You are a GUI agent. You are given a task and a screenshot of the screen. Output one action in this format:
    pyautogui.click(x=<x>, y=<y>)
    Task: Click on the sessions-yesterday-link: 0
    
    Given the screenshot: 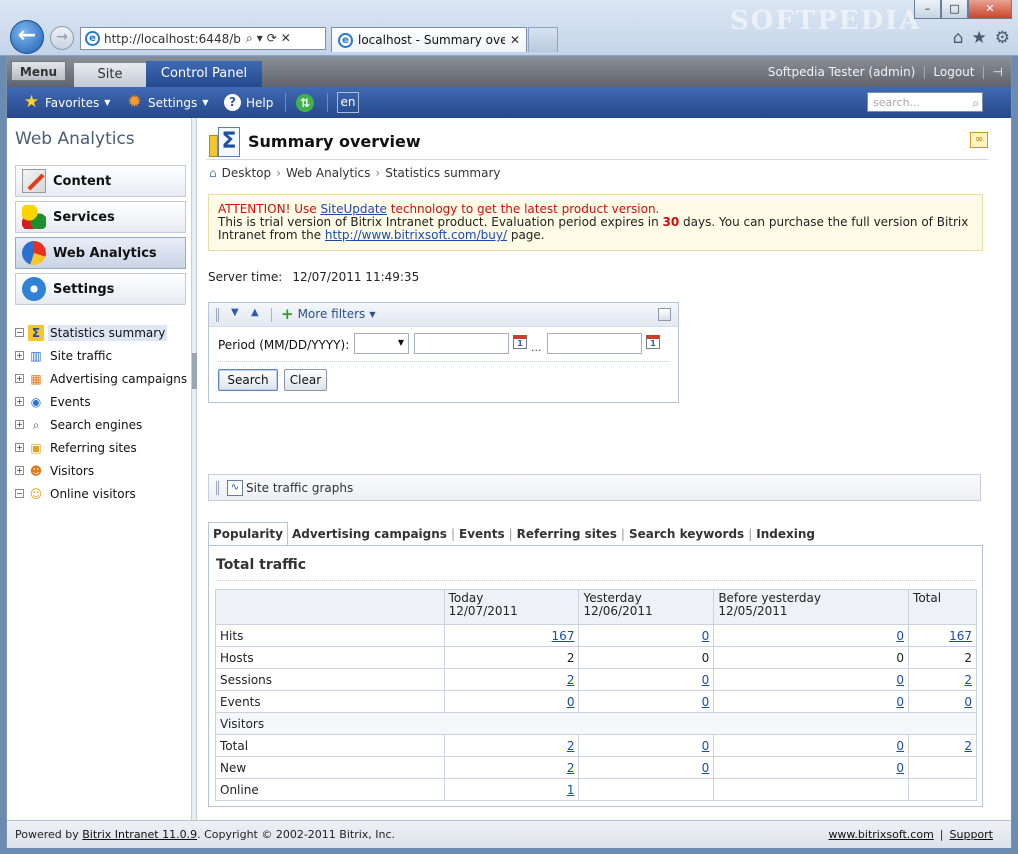 What is the action you would take?
    pyautogui.click(x=706, y=680)
    